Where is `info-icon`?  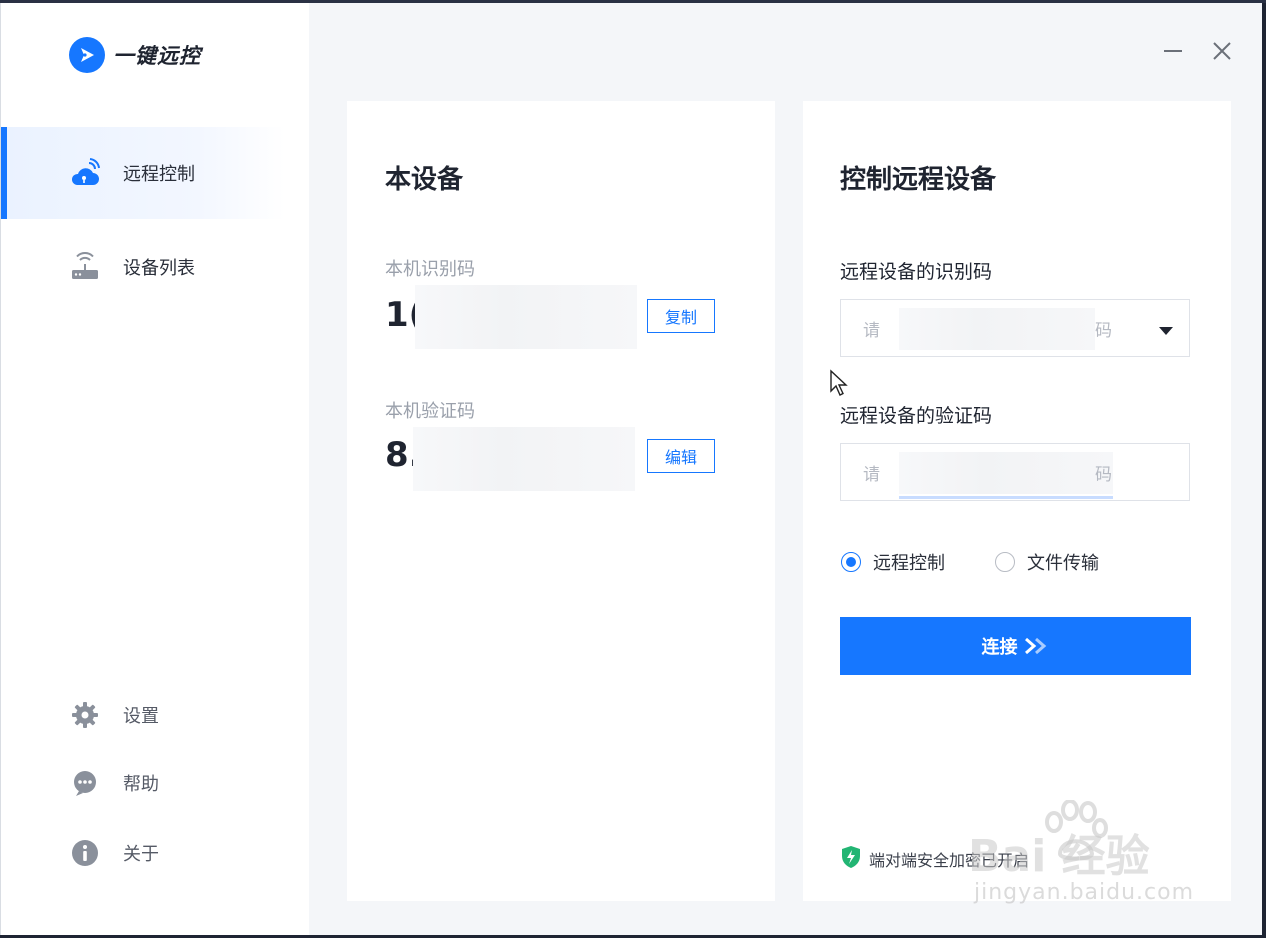 info-icon is located at coordinates (85, 853).